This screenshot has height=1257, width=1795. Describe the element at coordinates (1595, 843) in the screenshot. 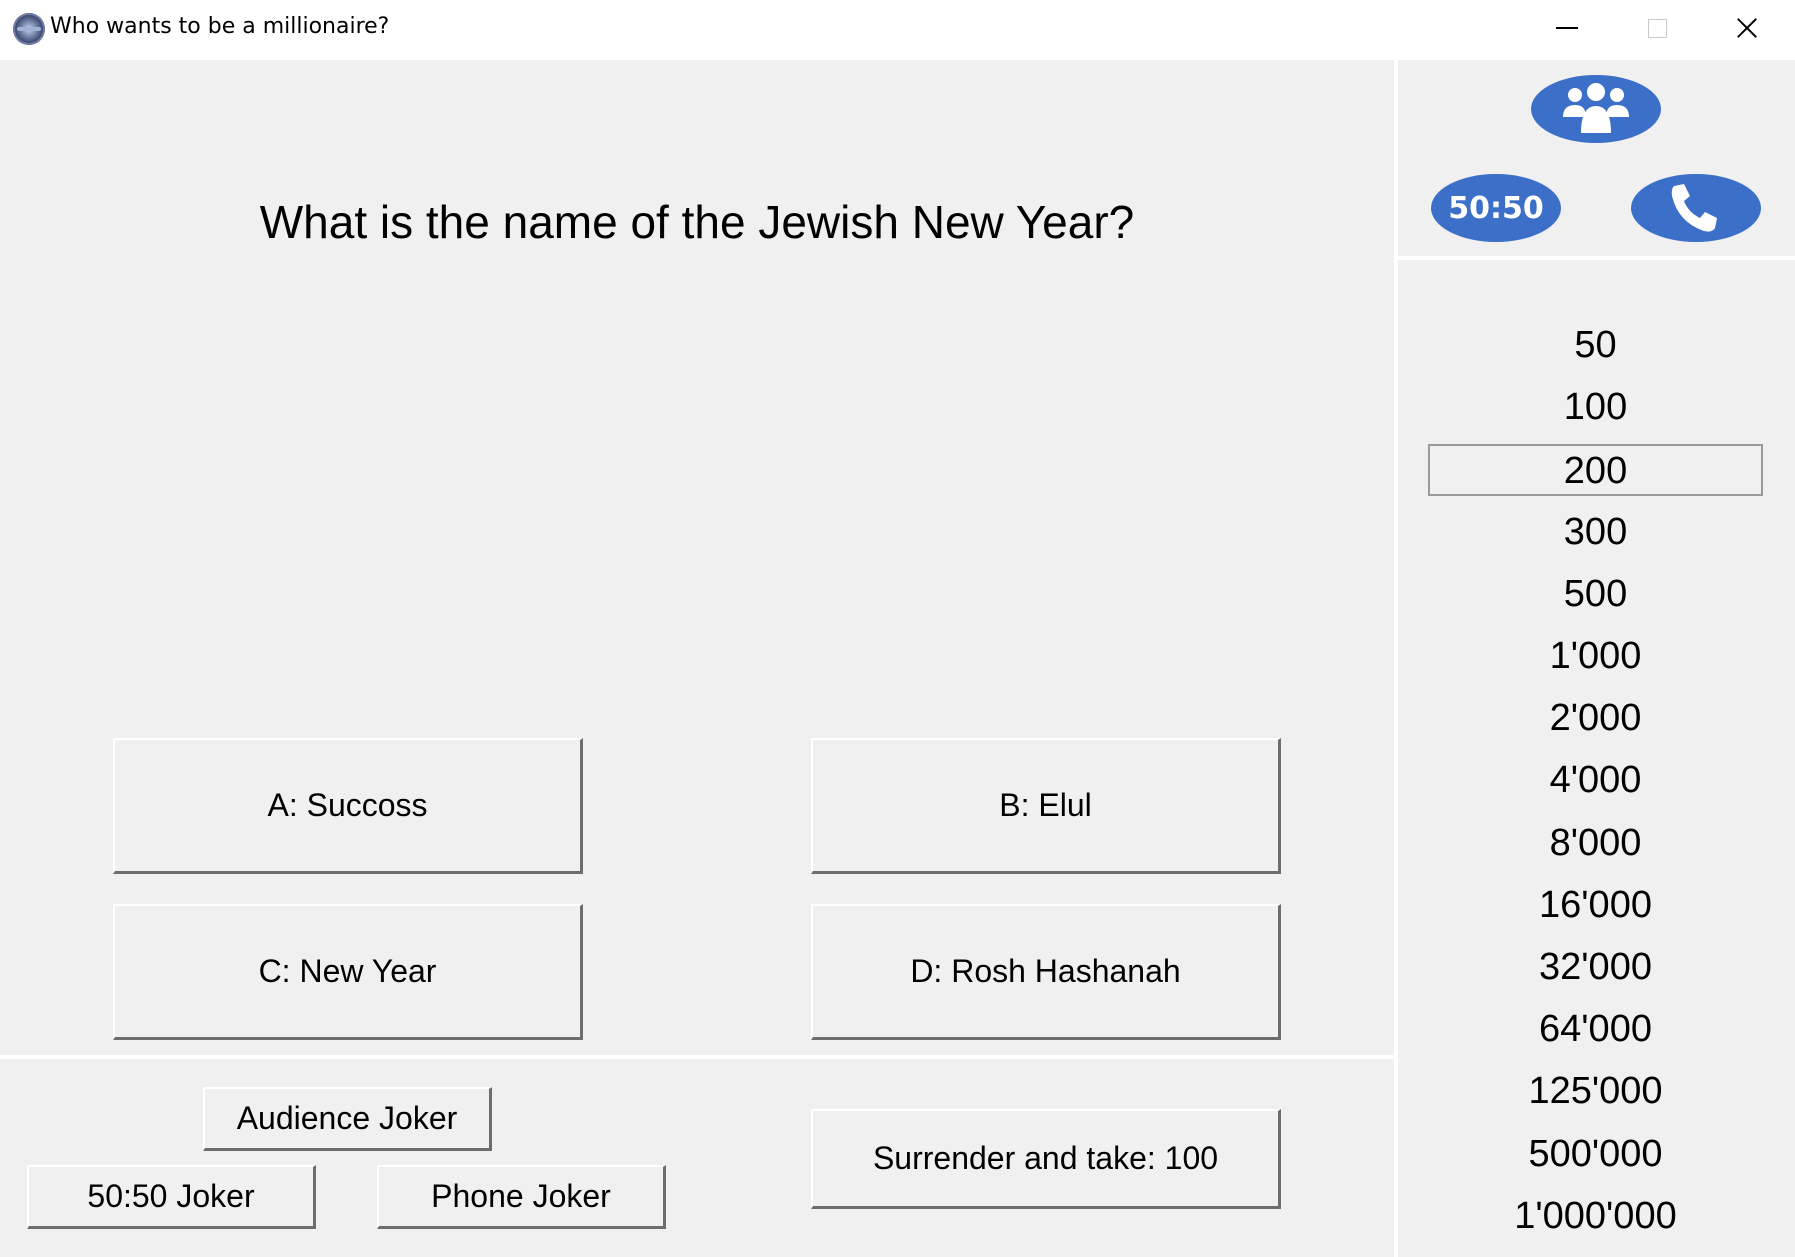

I see `ladder-level: 8'000` at that location.